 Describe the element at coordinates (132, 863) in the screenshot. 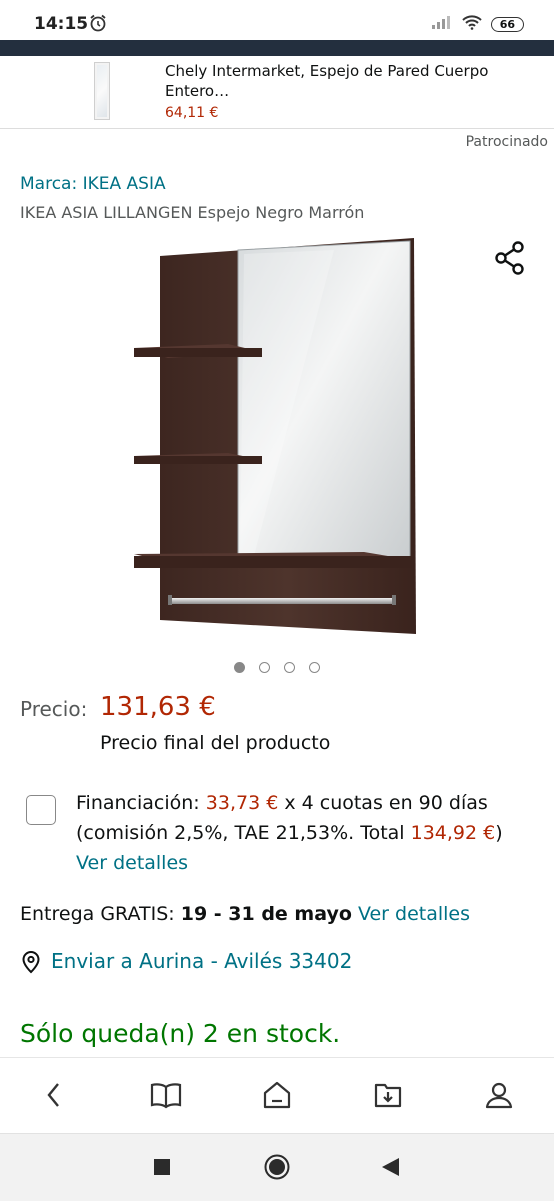

I see `financing-details-link: Ver detalles` at that location.